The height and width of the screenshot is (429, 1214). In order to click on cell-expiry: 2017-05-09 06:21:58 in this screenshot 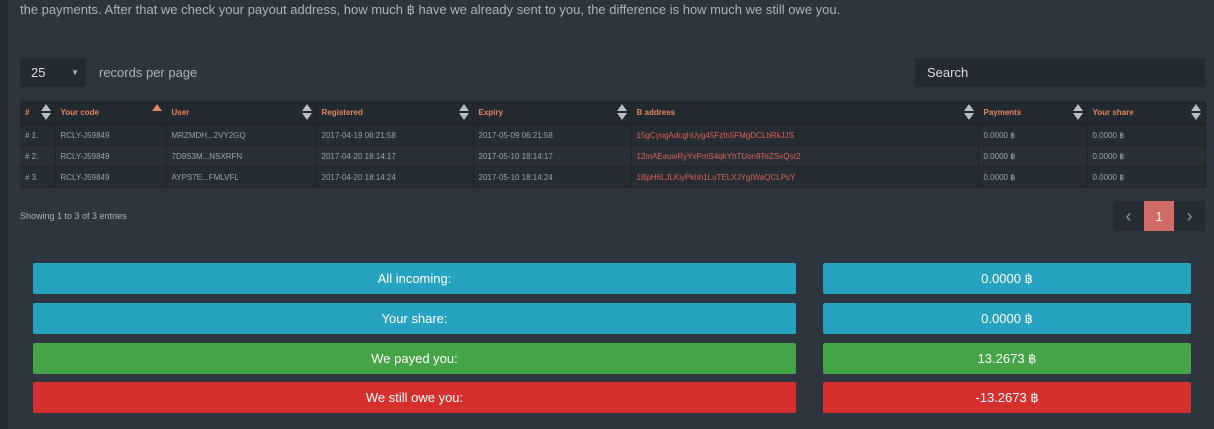, I will do `click(552, 135)`.